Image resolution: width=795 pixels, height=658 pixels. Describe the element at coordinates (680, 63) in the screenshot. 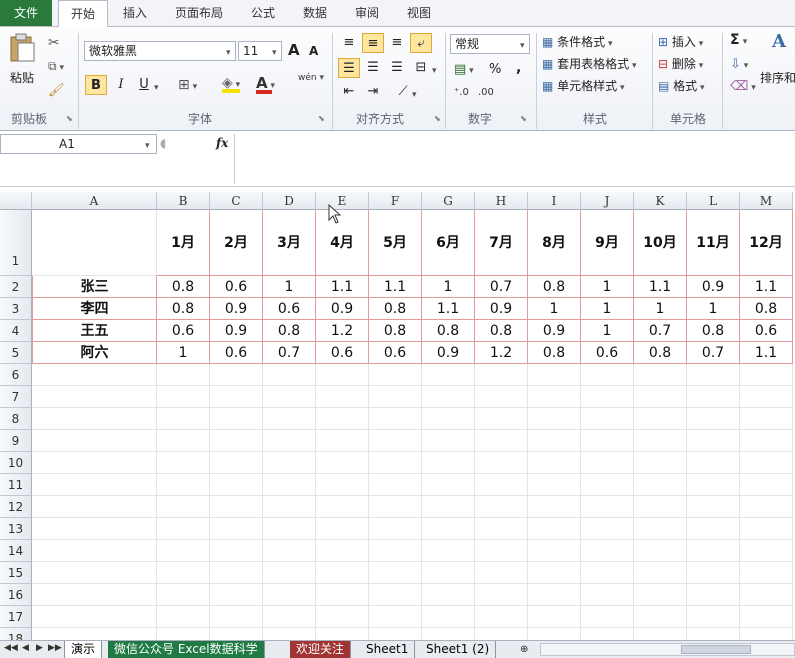

I see `delete-cells-button: ⊟ 删除 ▾` at that location.